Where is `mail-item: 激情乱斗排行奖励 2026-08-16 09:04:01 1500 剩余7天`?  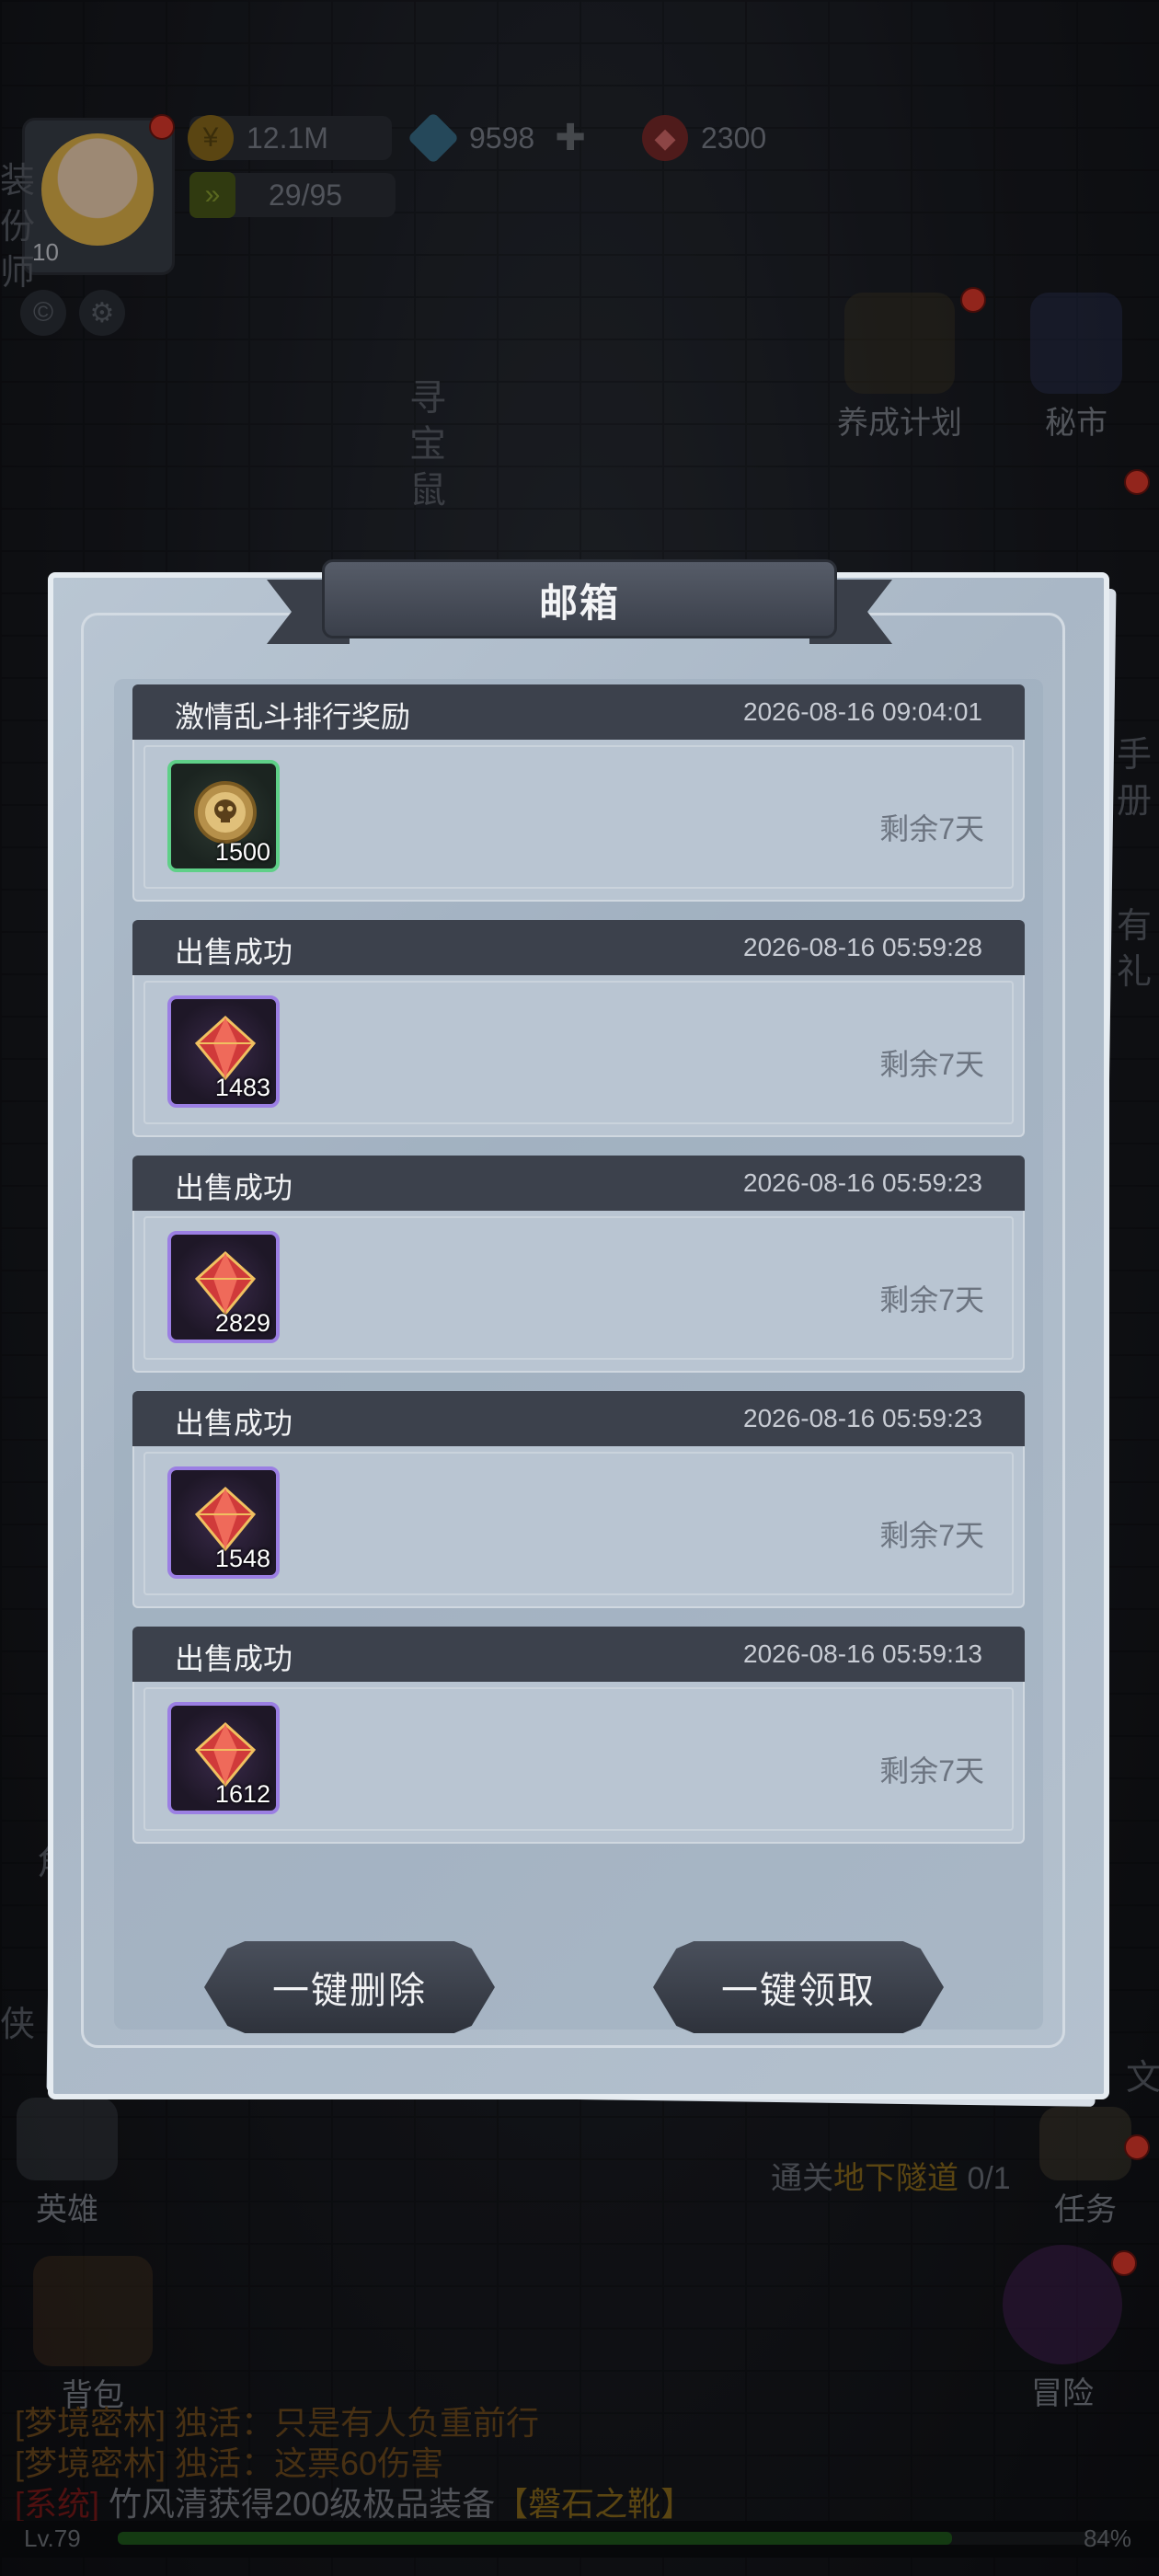 mail-item: 激情乱斗排行奖励 2026-08-16 09:04:01 1500 剩余7天 is located at coordinates (578, 794).